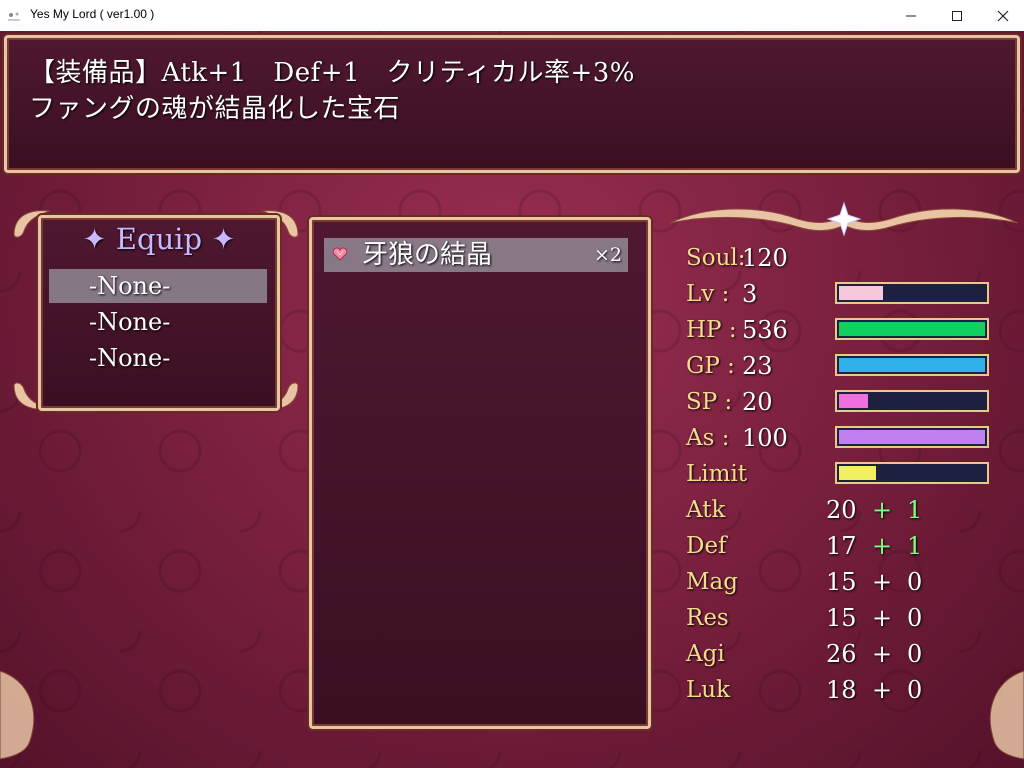  Describe the element at coordinates (332, 73) in the screenshot. I see `help-line-1: 【装備品】Atk+1 Def+1 クリティカル率+3%` at that location.